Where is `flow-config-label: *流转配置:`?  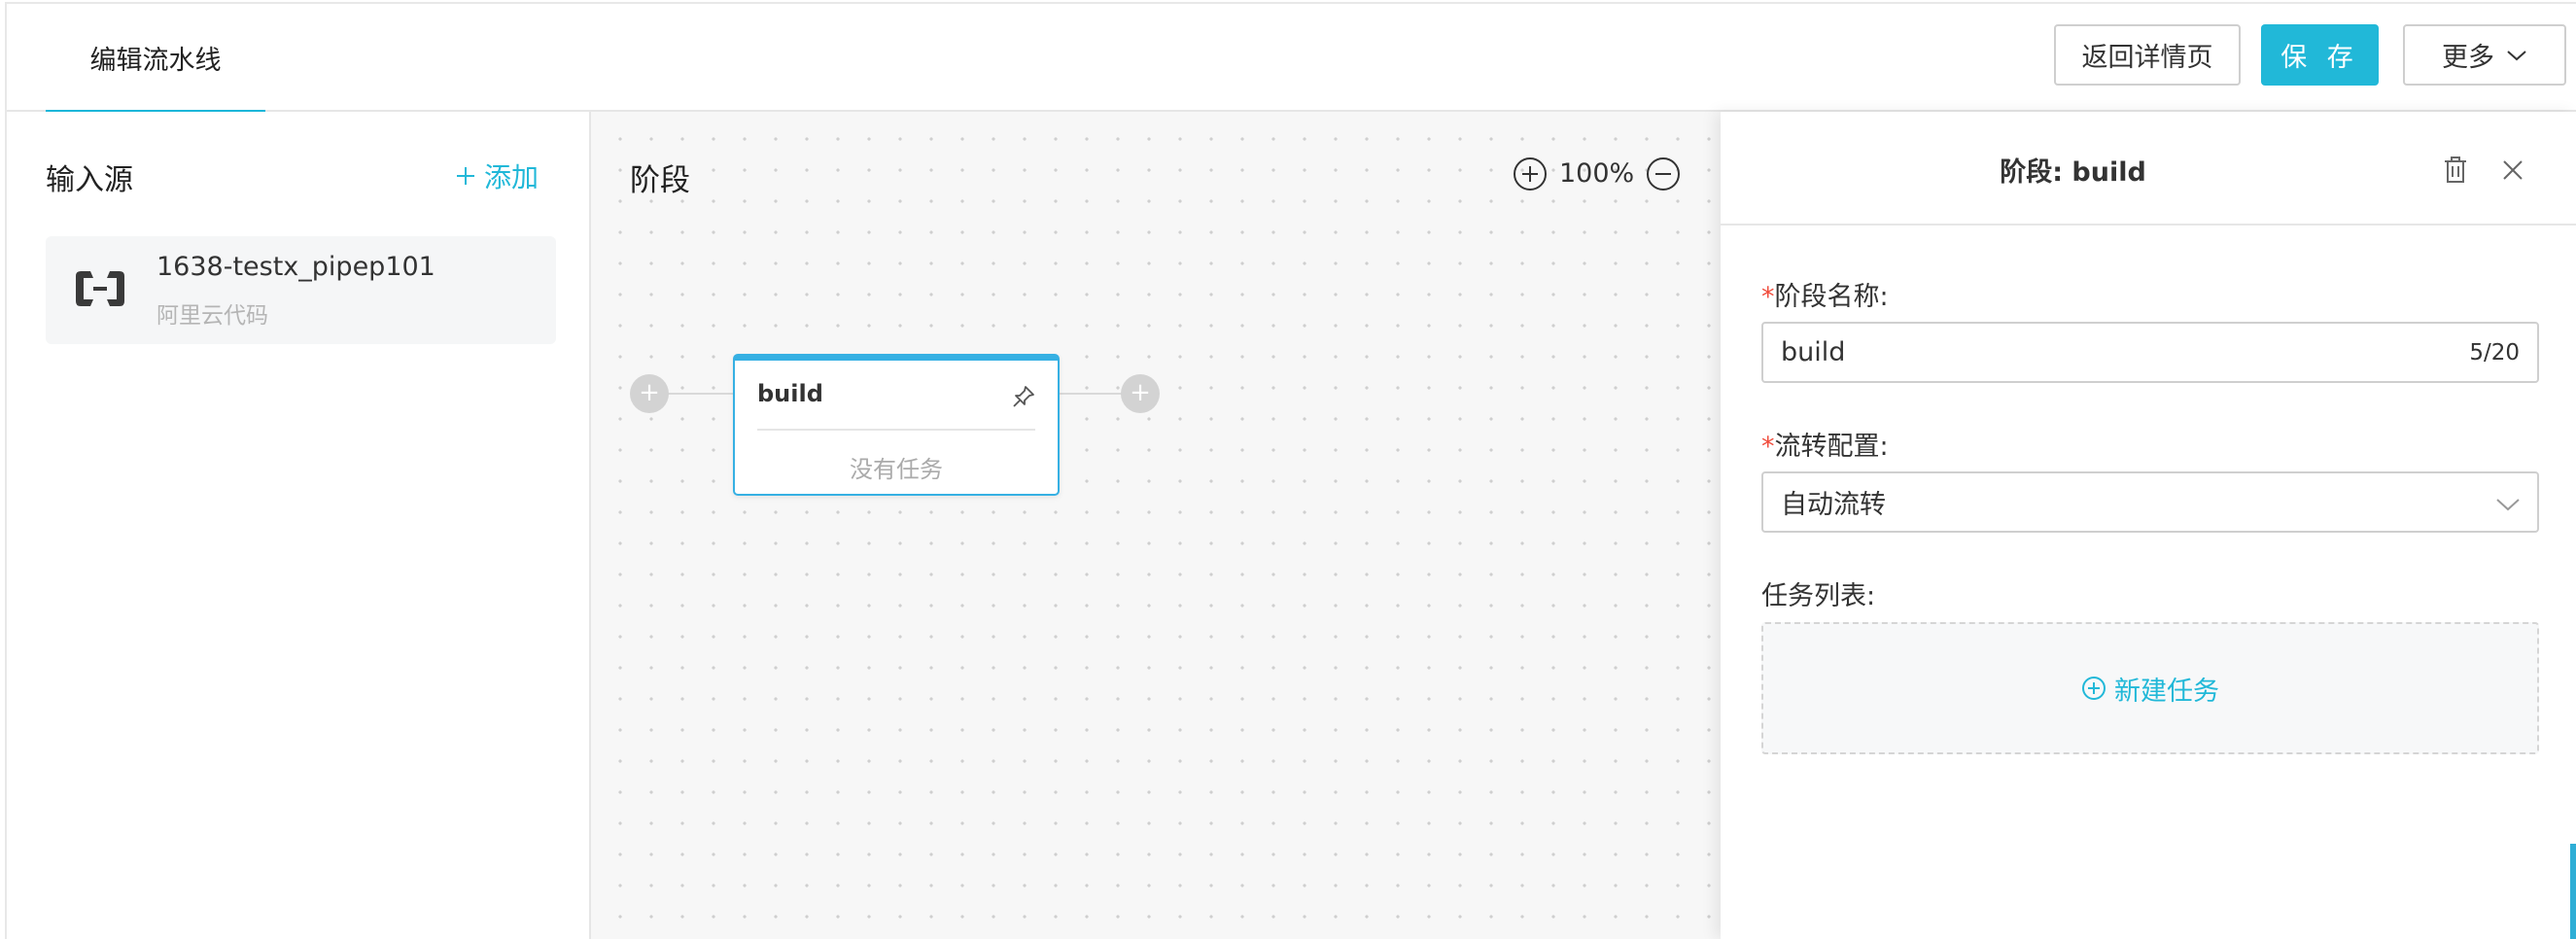
flow-config-label: *流转配置: is located at coordinates (1825, 444).